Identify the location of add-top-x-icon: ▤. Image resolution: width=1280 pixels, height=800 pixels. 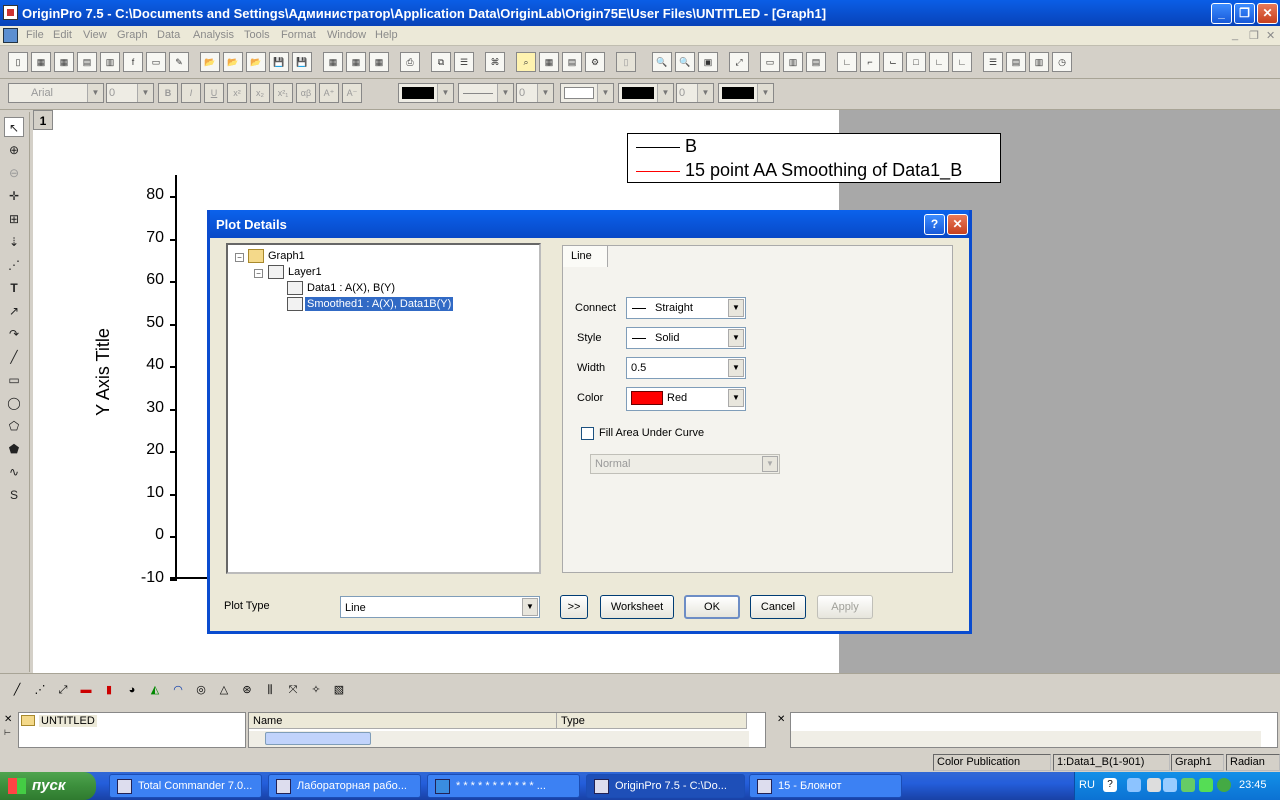
(816, 62).